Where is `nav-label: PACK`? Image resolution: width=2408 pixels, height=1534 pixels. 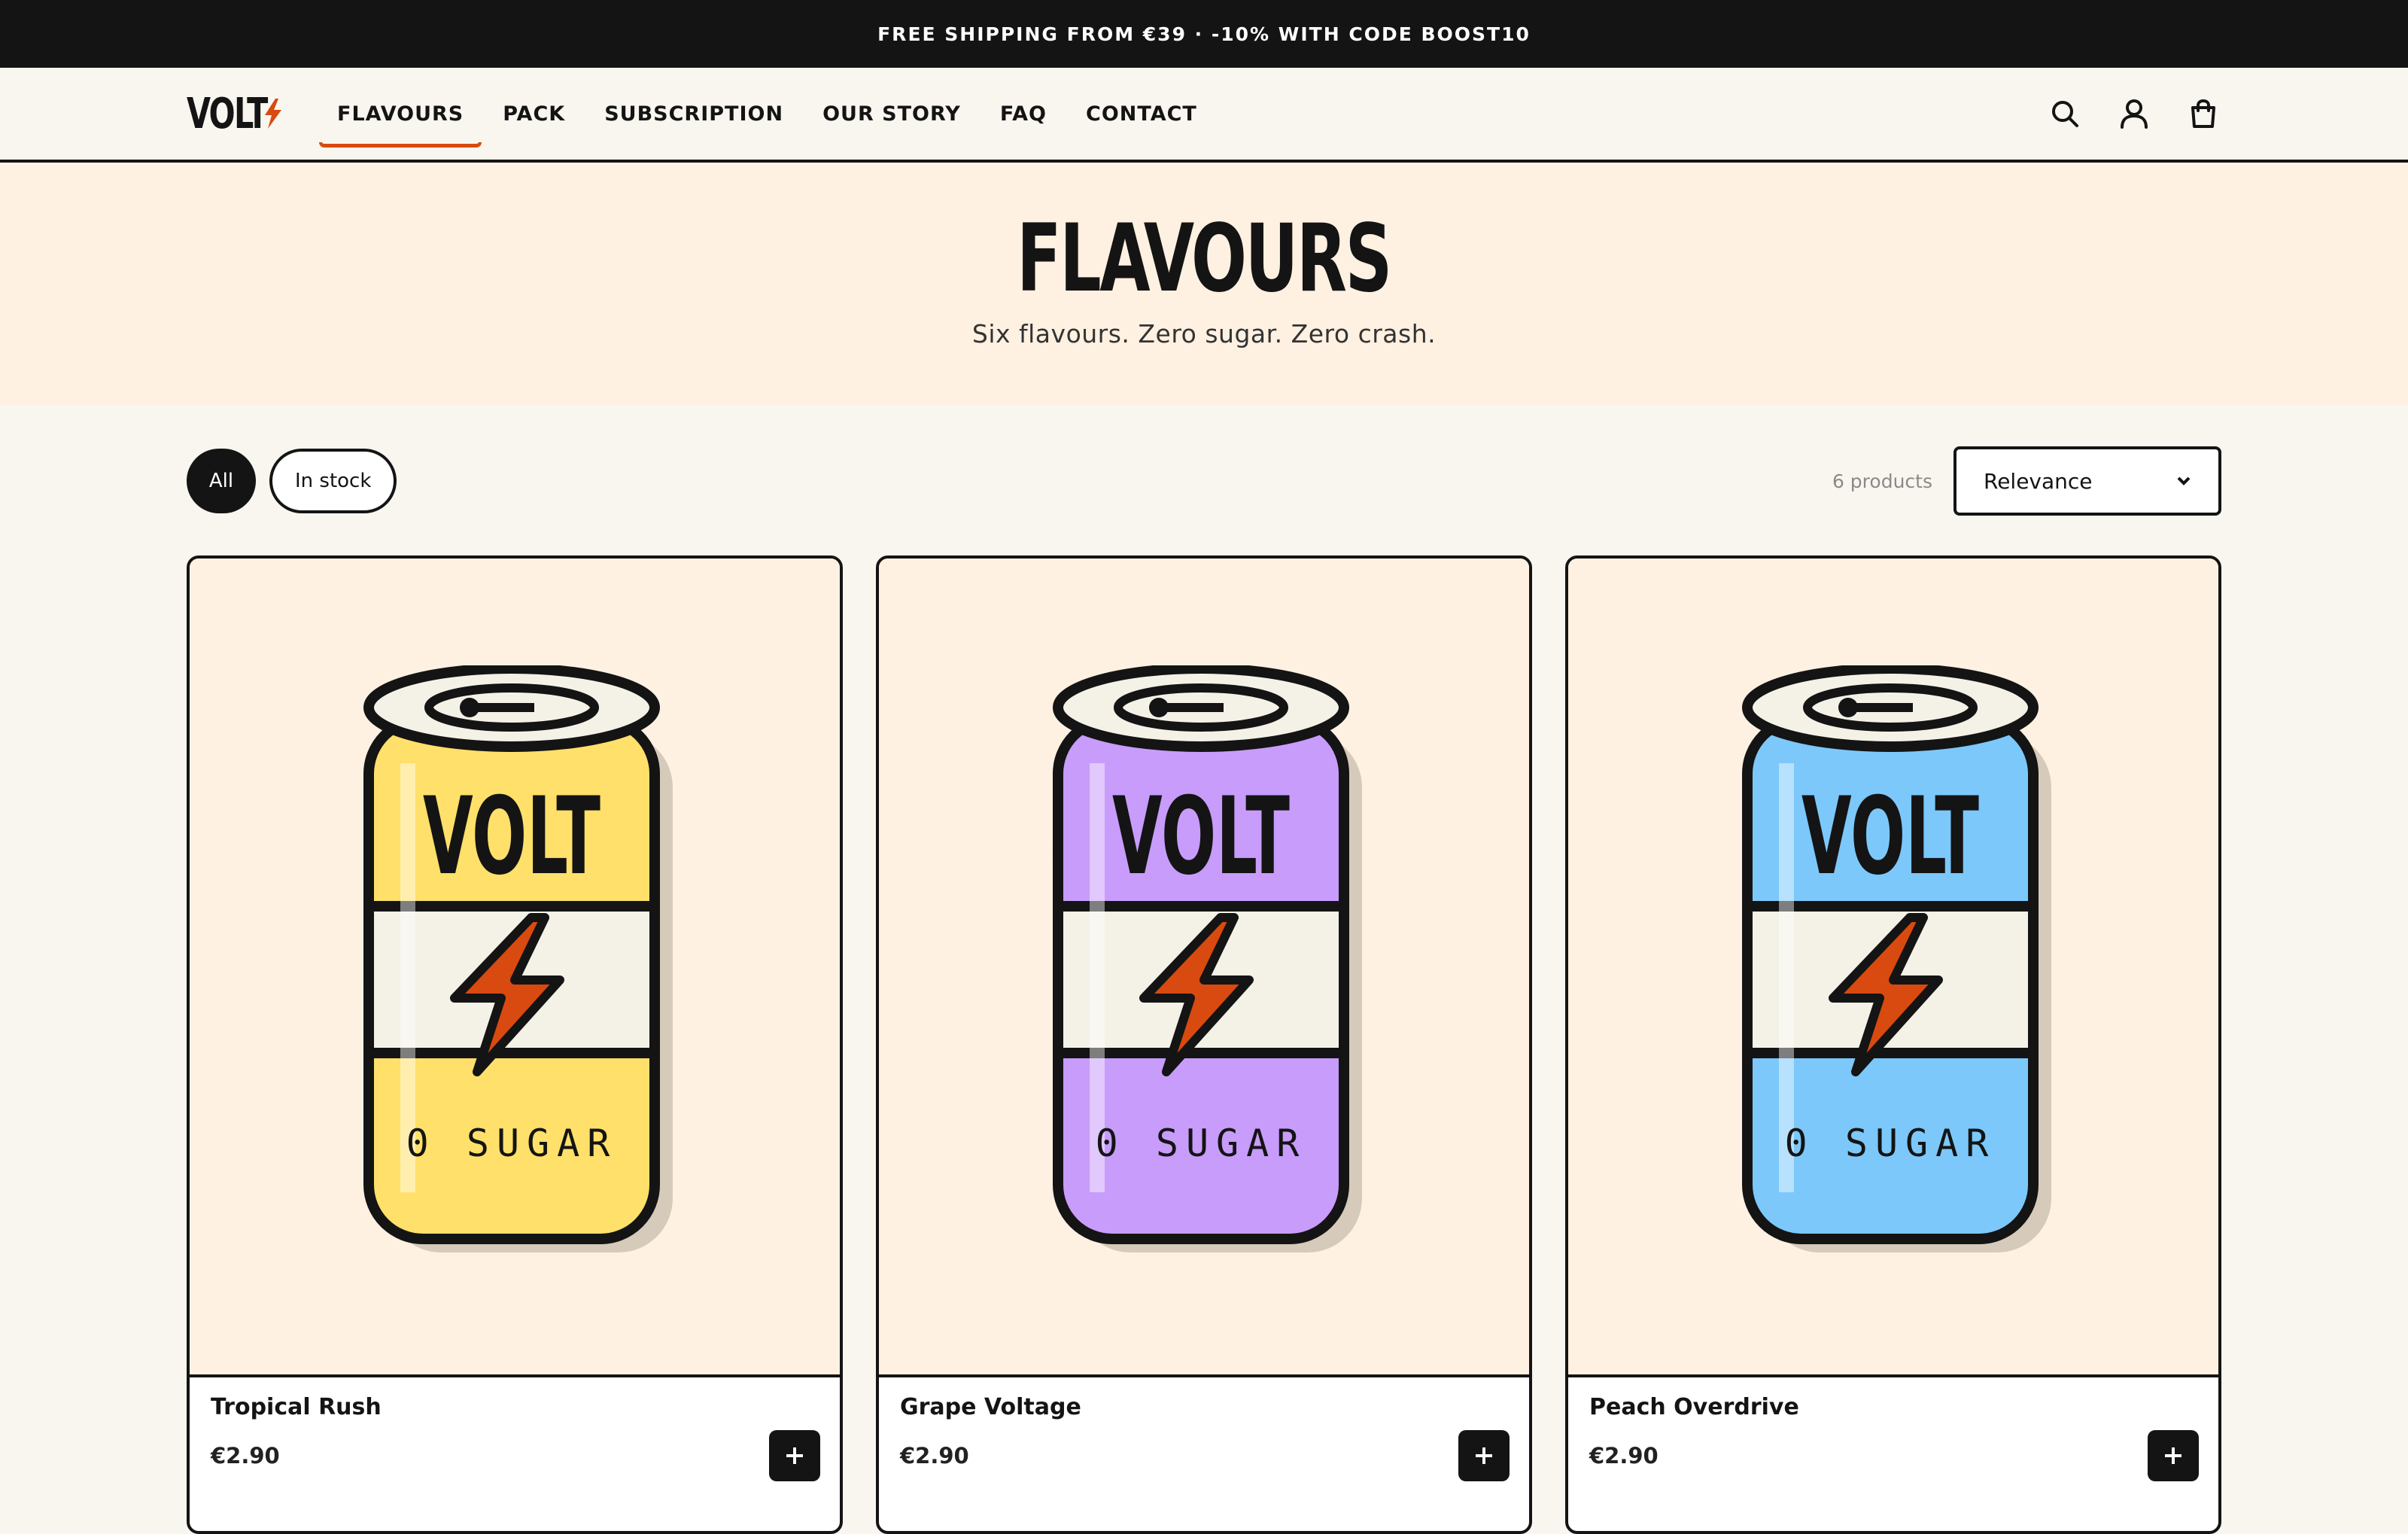
nav-label: PACK is located at coordinates (534, 114).